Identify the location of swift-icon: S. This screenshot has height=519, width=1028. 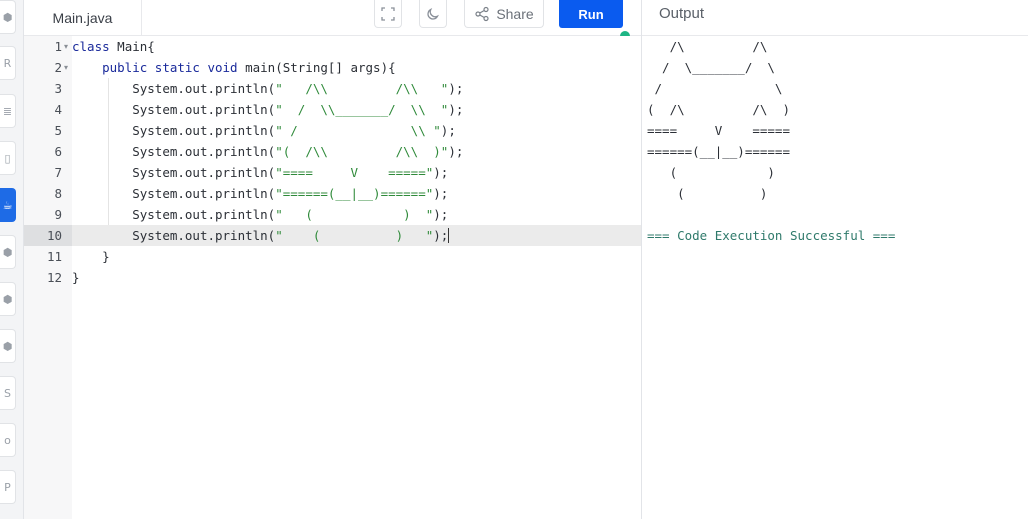
(7, 393).